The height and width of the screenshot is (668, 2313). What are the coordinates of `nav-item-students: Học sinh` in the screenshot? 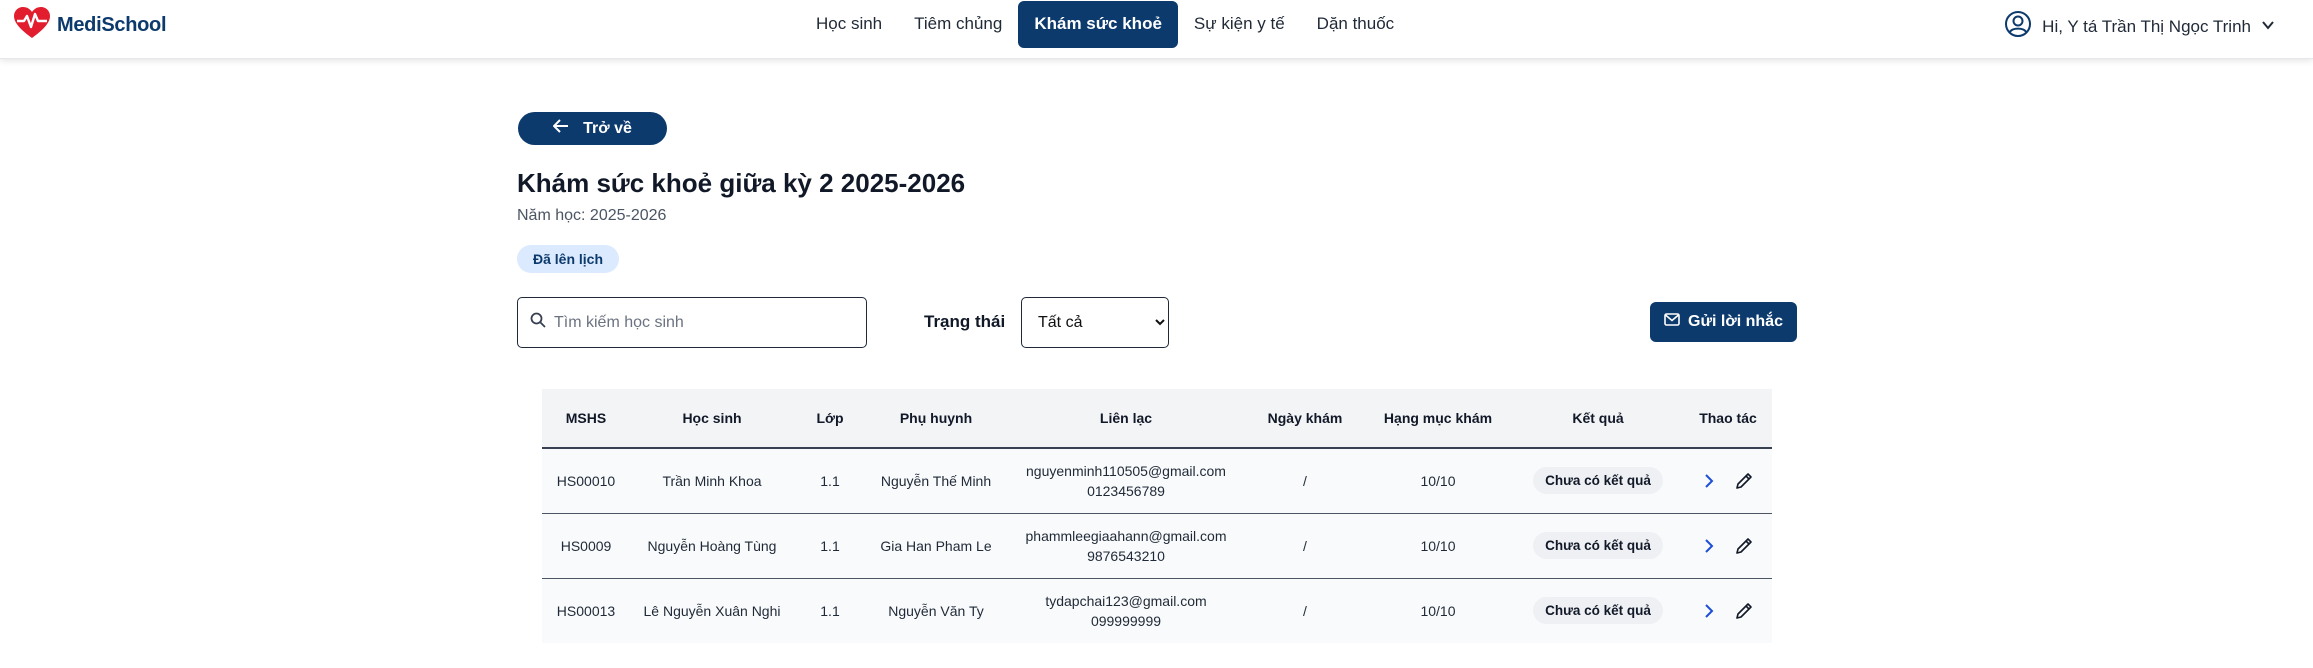 It's located at (849, 24).